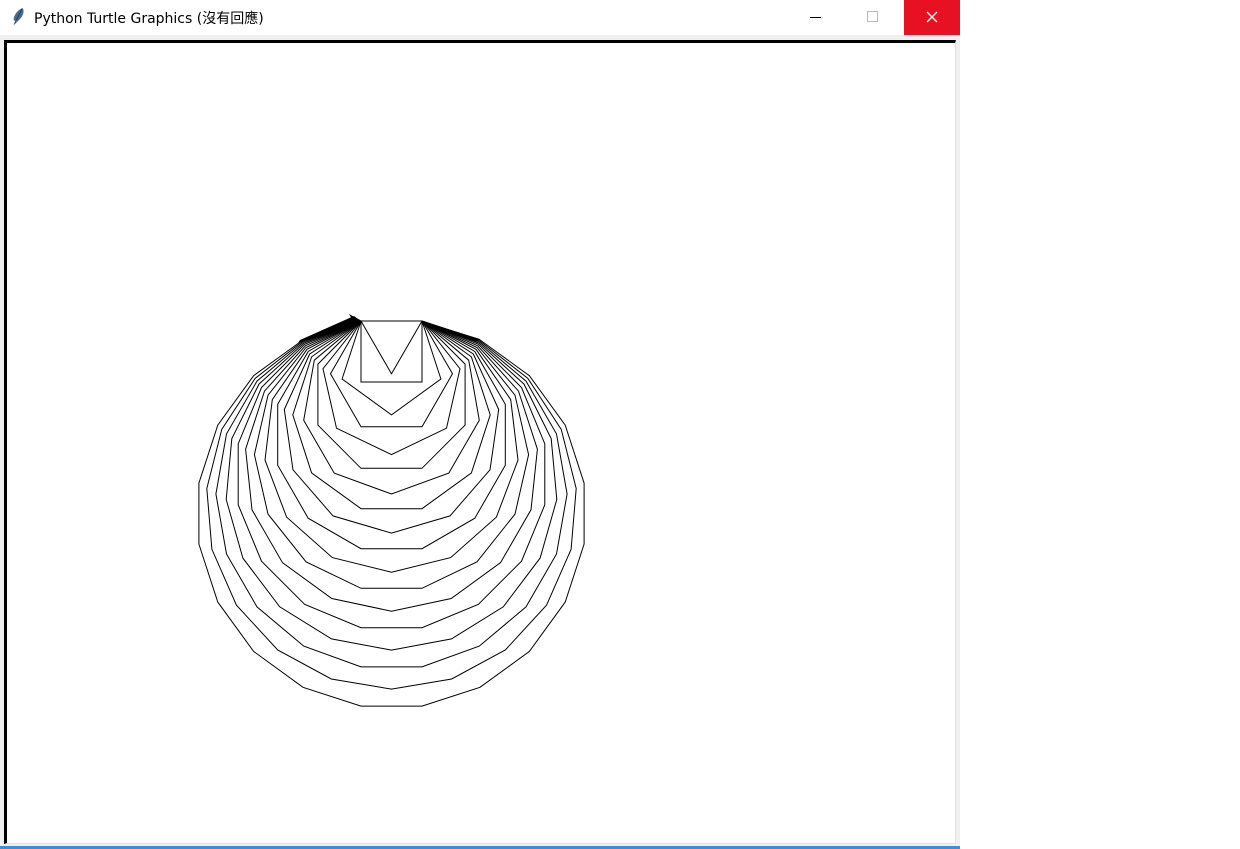  I want to click on minimize-button, so click(816, 17).